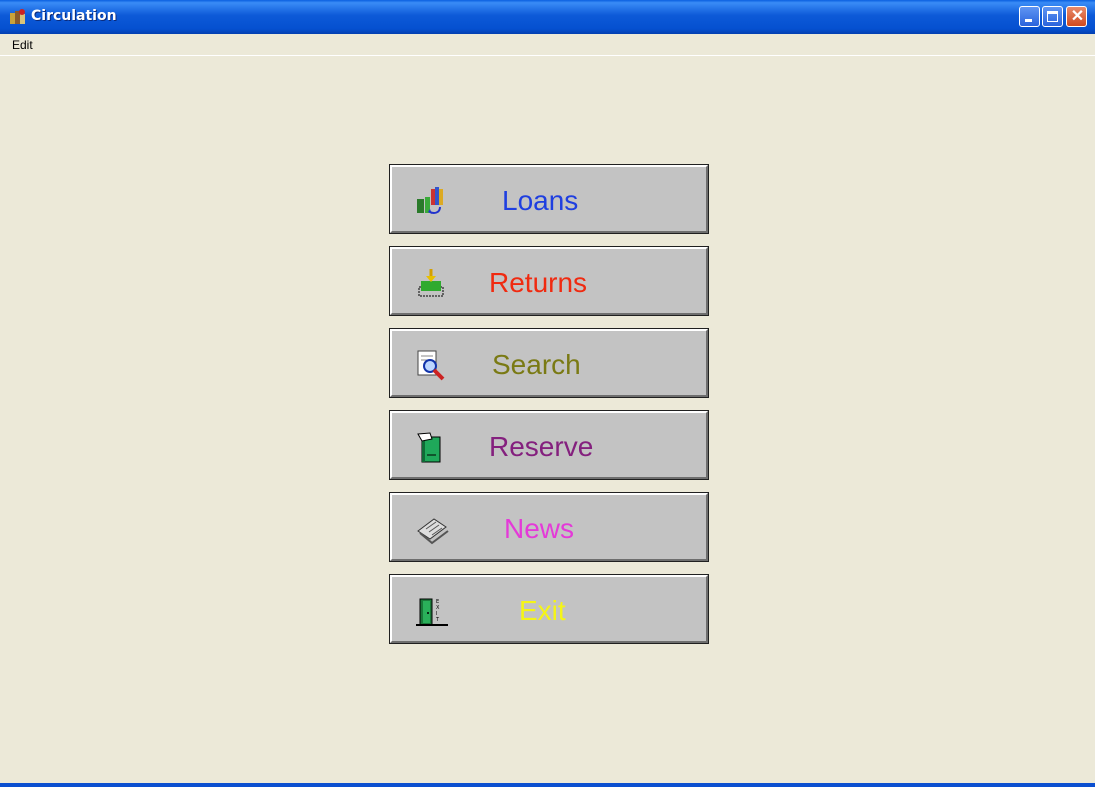  What do you see at coordinates (547, 17) in the screenshot?
I see `title-bar: Circulation ✕` at bounding box center [547, 17].